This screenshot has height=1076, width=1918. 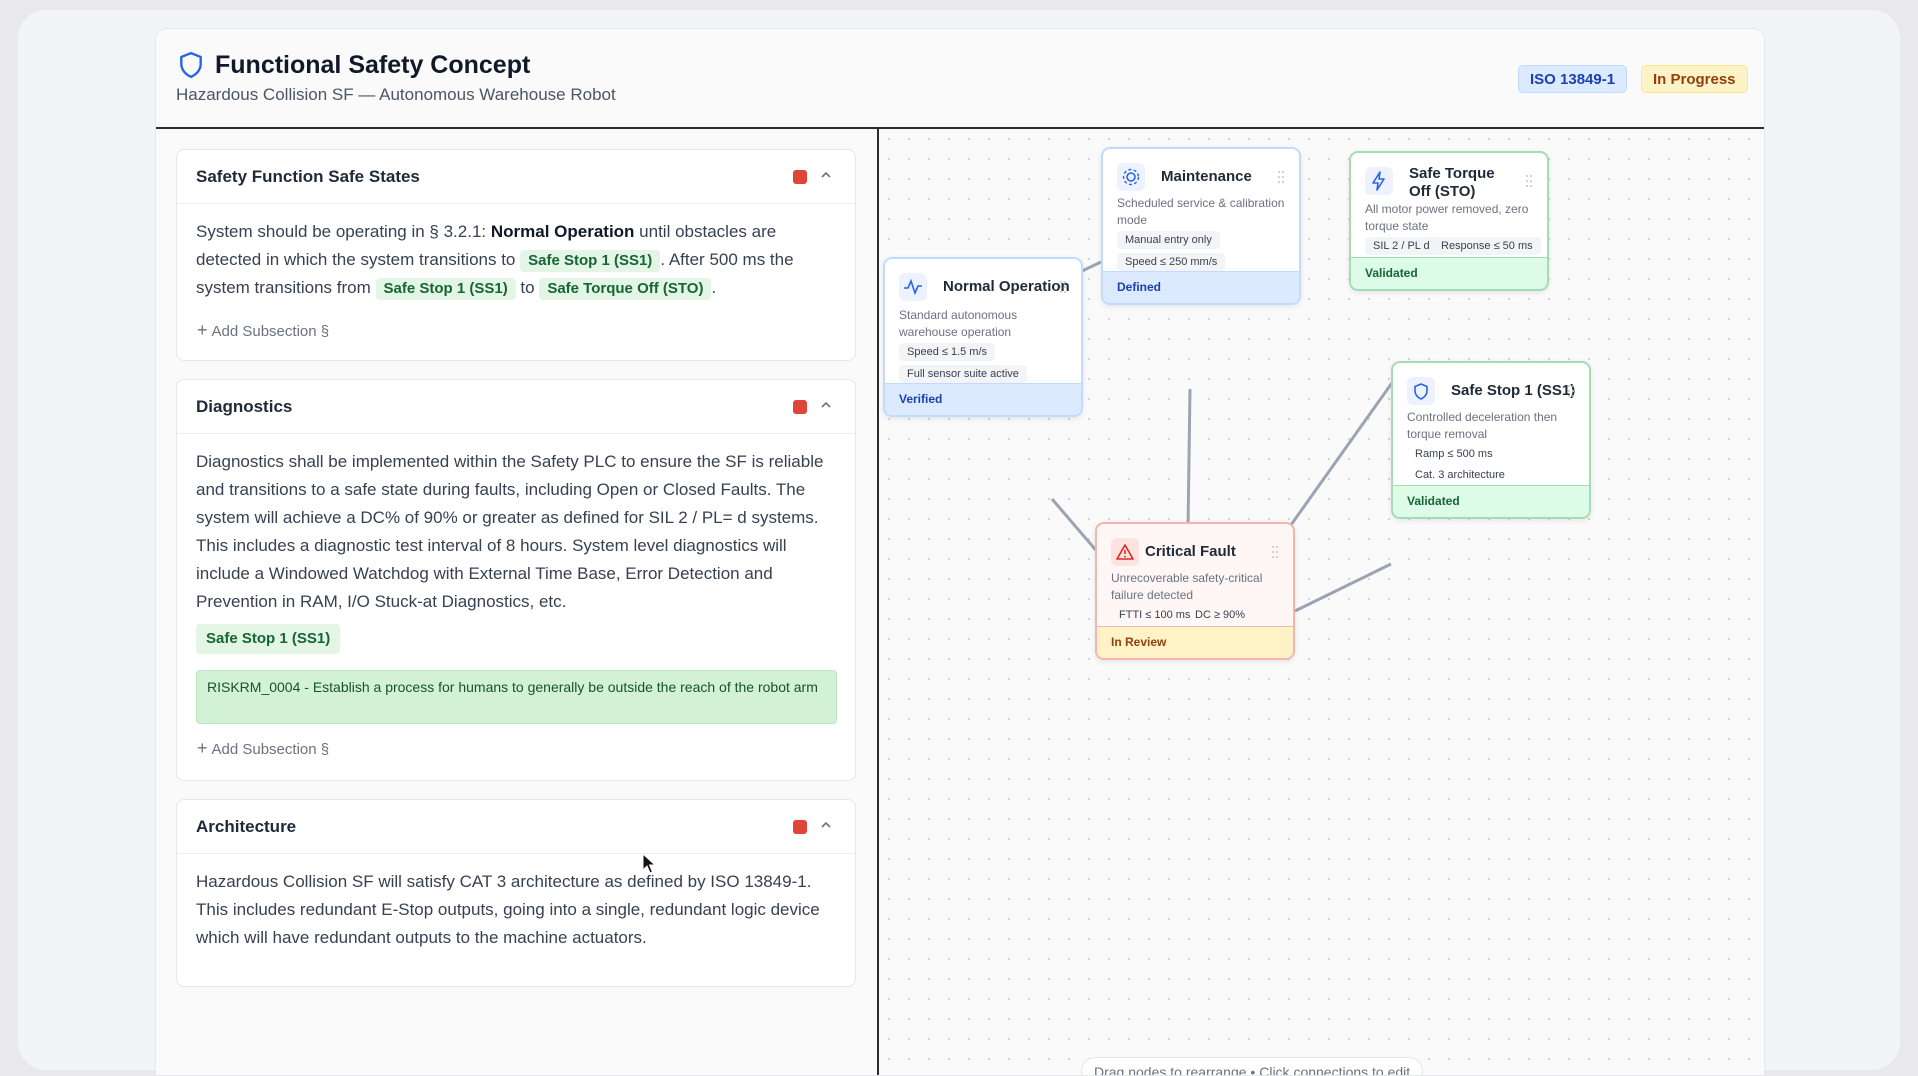 I want to click on gear-icon, so click(x=1131, y=177).